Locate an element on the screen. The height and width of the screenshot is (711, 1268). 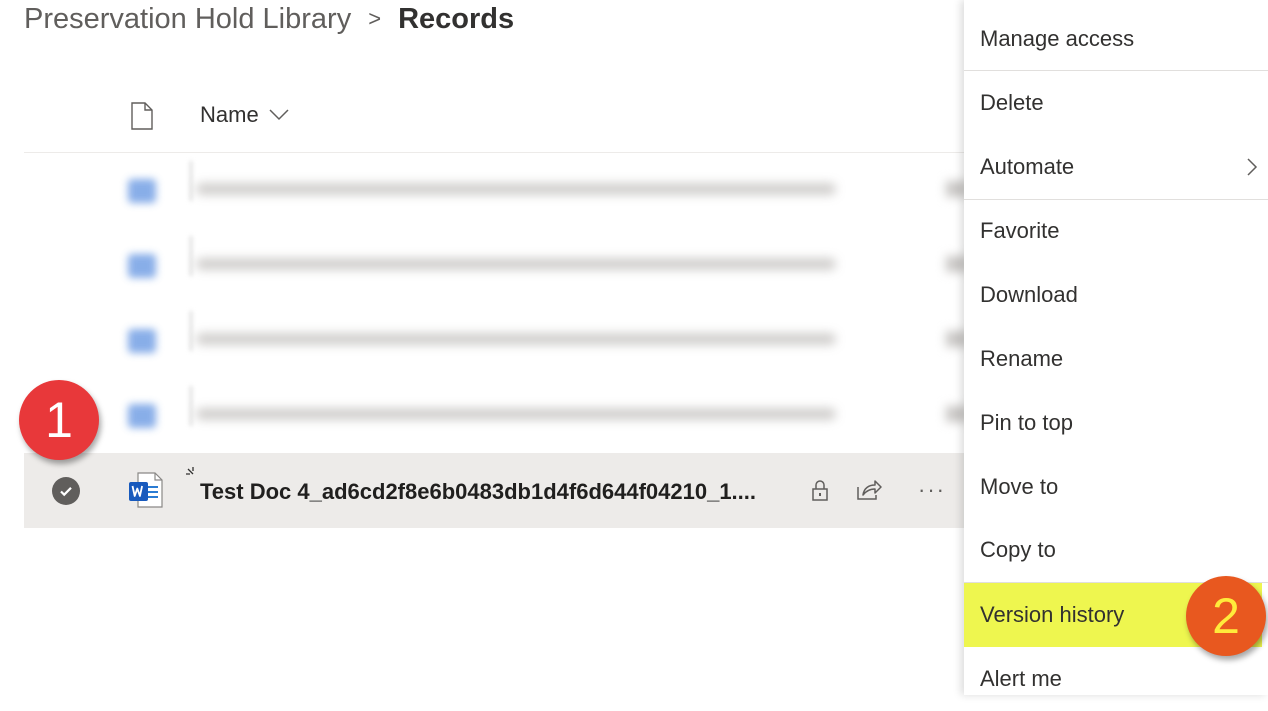
menu-item-delete: Delete is located at coordinates (1116, 103).